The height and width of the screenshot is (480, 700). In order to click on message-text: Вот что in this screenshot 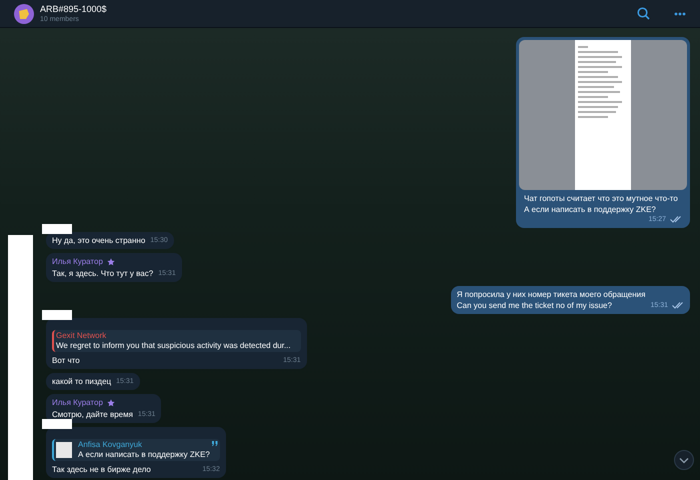, I will do `click(66, 360)`.